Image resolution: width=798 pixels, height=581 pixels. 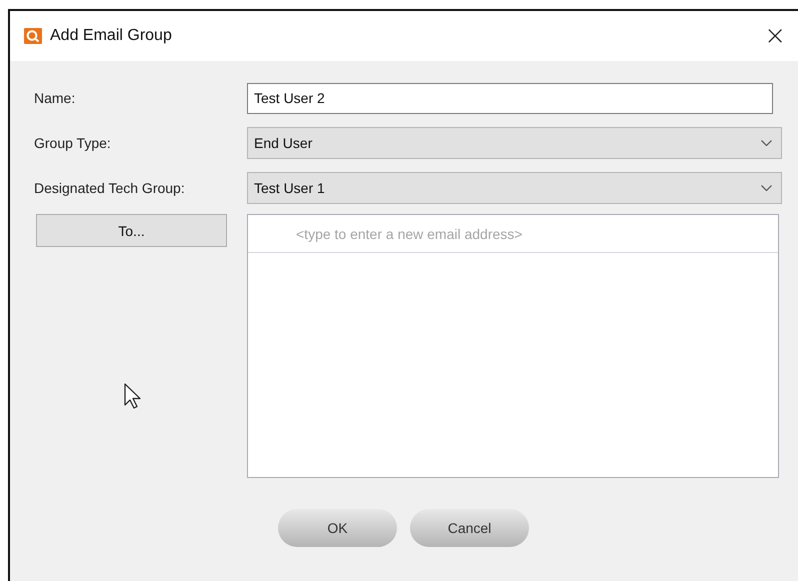 What do you see at coordinates (33, 36) in the screenshot?
I see `magnifier-logo-icon` at bounding box center [33, 36].